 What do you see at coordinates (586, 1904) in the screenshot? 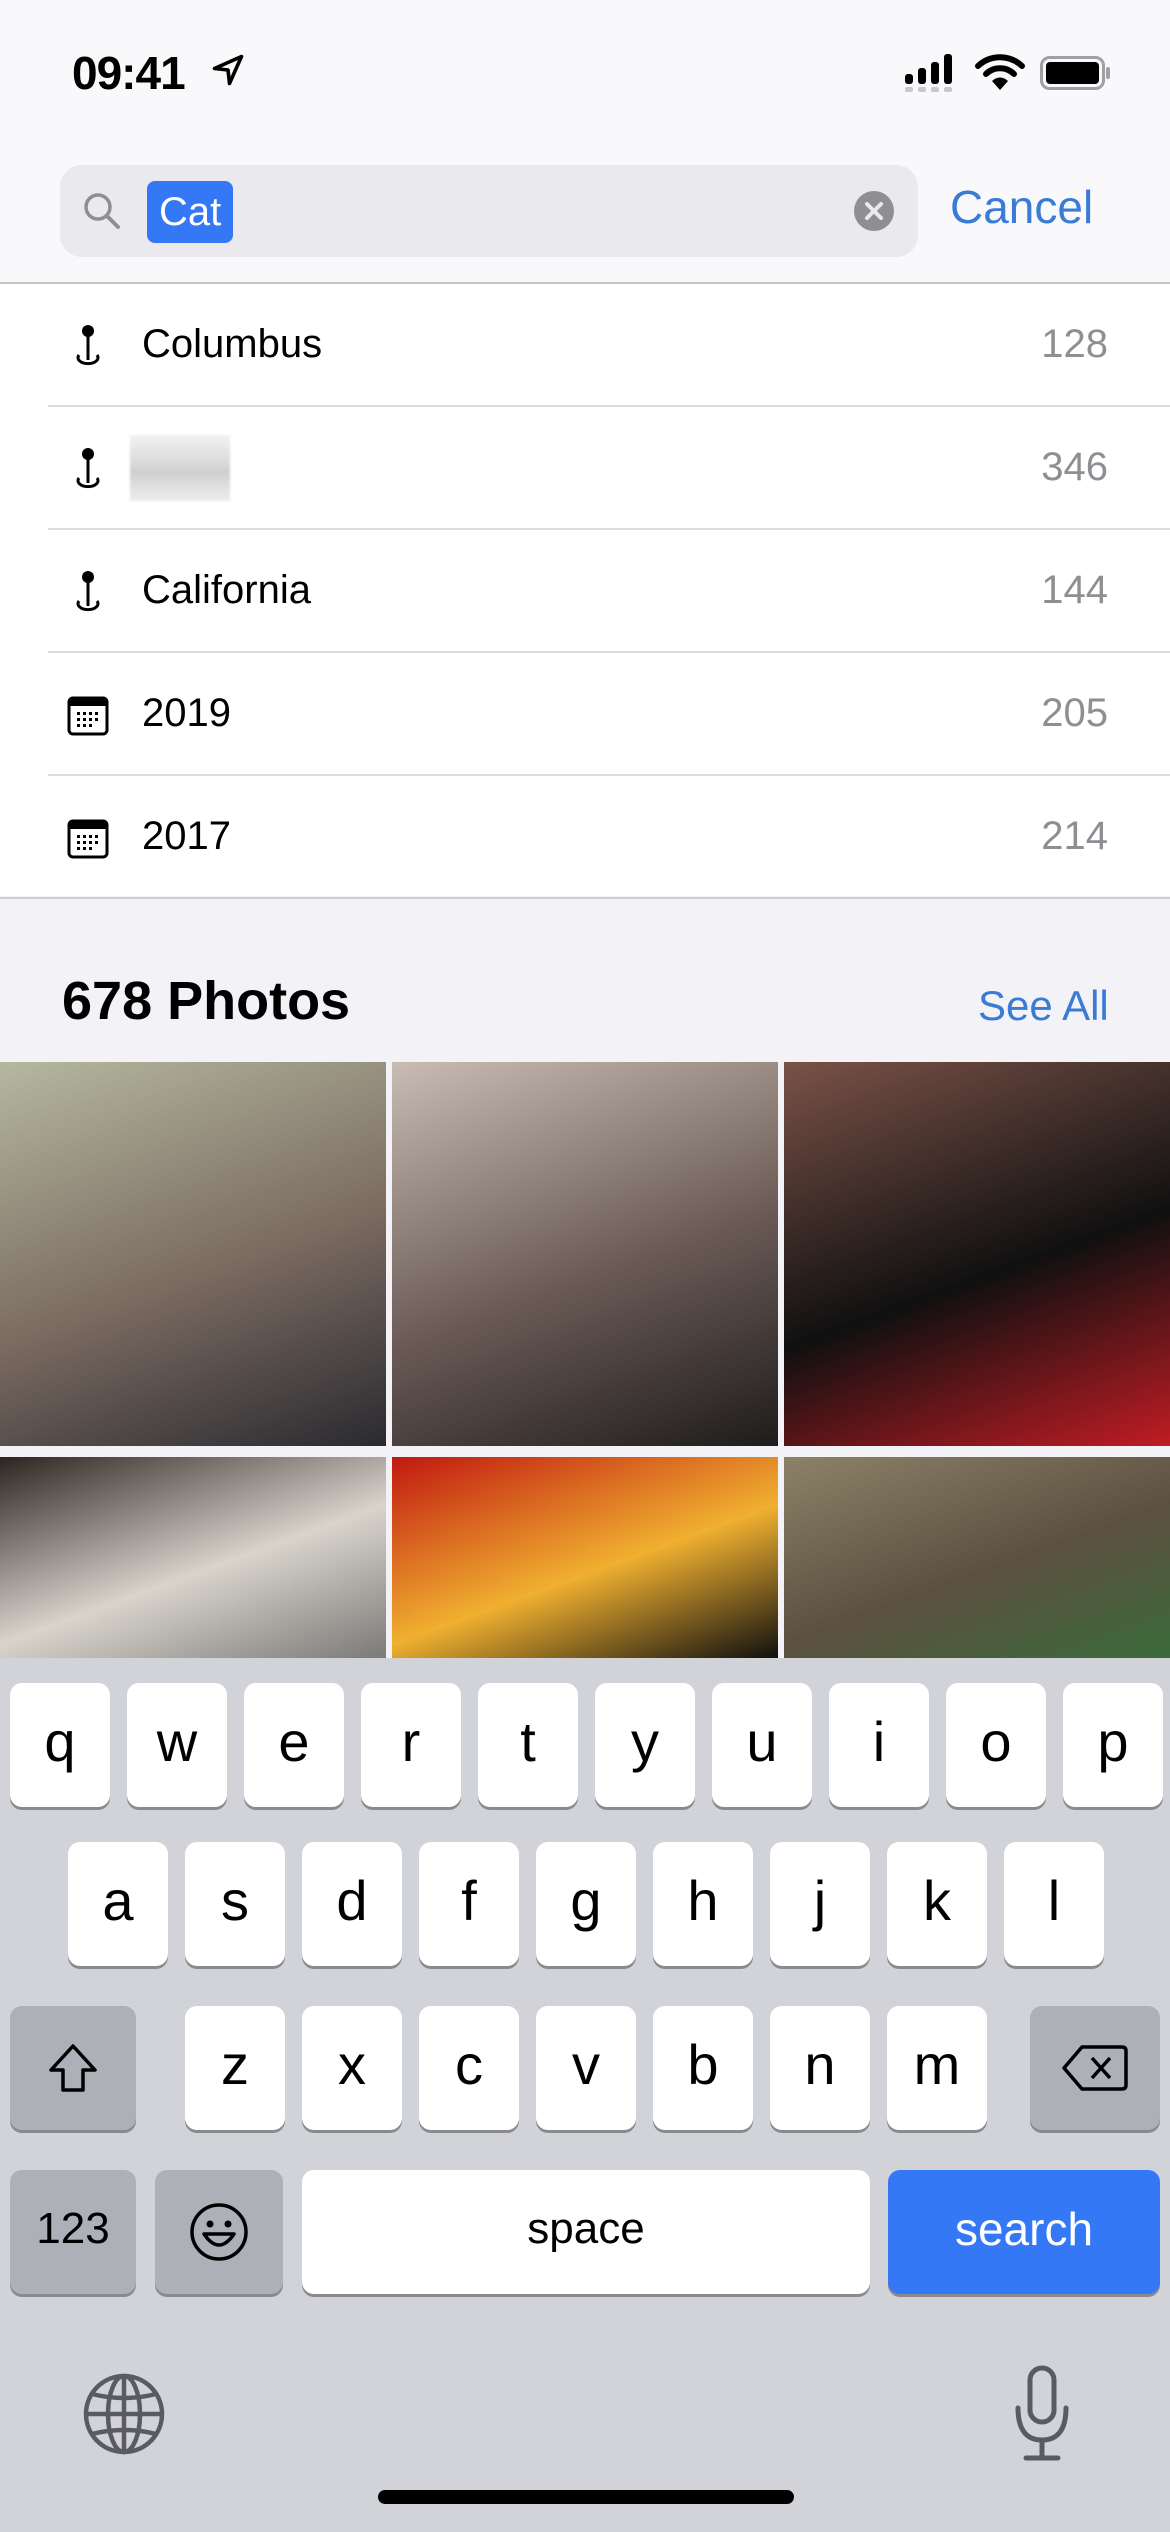
I see `key-g: g` at bounding box center [586, 1904].